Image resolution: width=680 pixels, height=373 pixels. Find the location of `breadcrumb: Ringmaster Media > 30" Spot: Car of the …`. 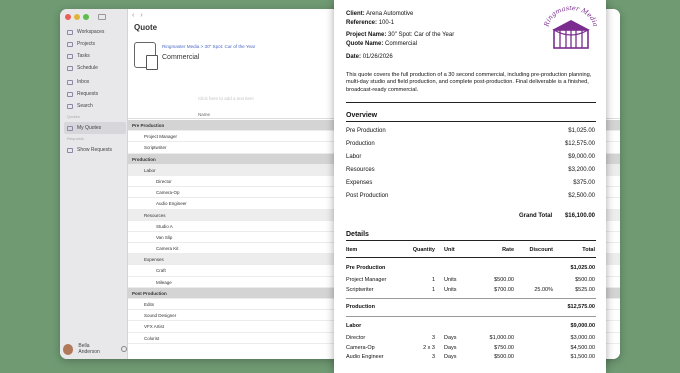

breadcrumb: Ringmaster Media > 30" Spot: Car of the … is located at coordinates (208, 46).